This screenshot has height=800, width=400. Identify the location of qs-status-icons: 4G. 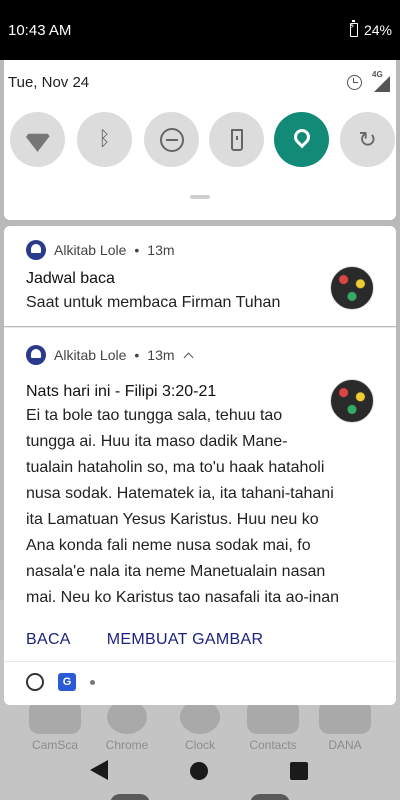
(368, 81).